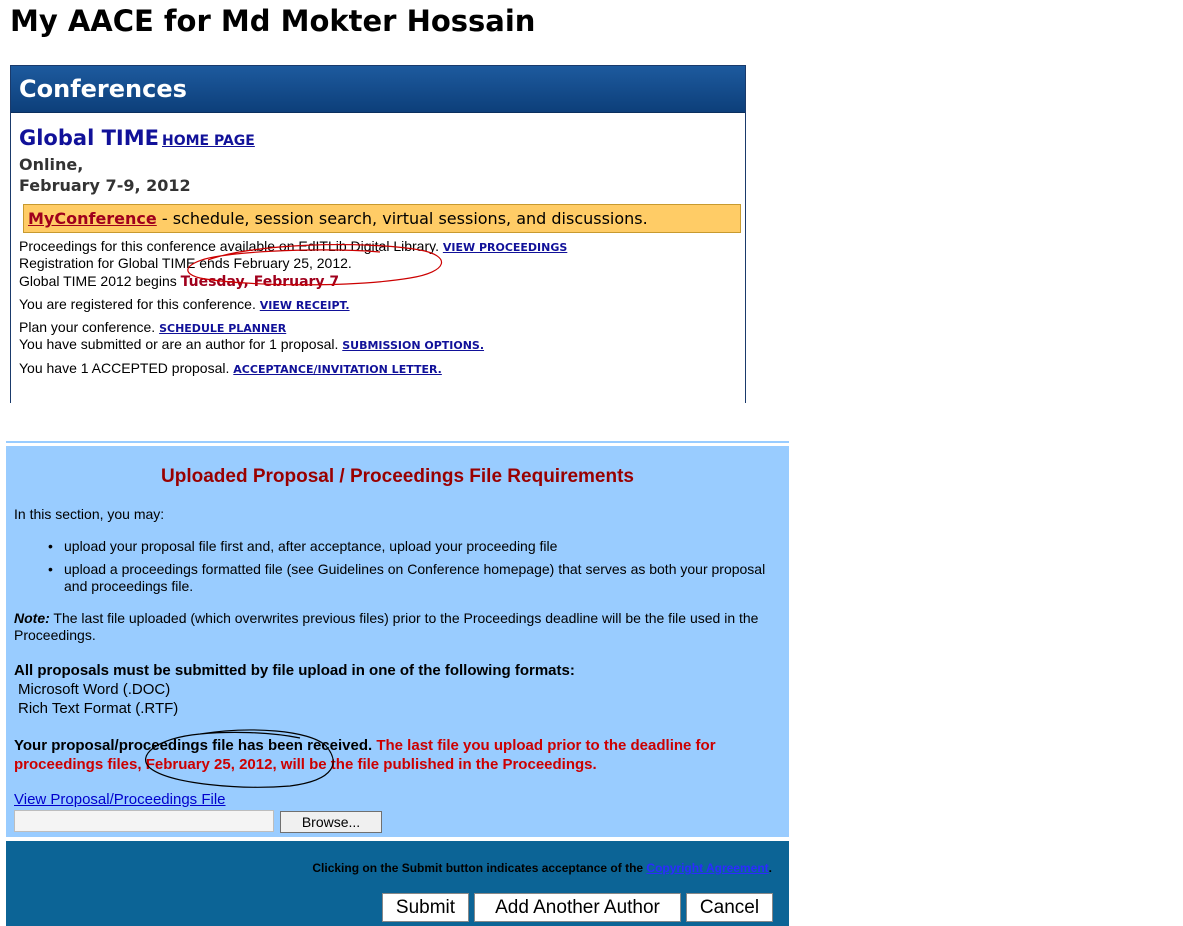 Image resolution: width=1183 pixels, height=926 pixels. What do you see at coordinates (729, 907) in the screenshot?
I see `cancel-button: Cancel` at bounding box center [729, 907].